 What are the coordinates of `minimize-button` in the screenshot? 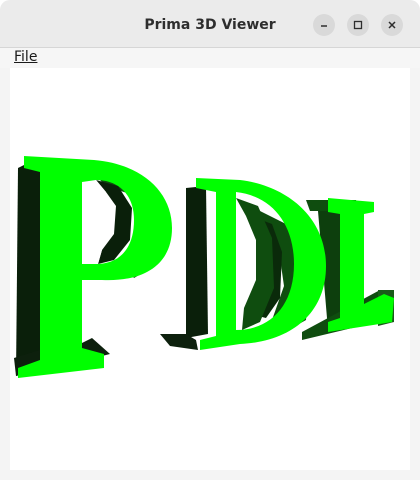 It's located at (324, 25).